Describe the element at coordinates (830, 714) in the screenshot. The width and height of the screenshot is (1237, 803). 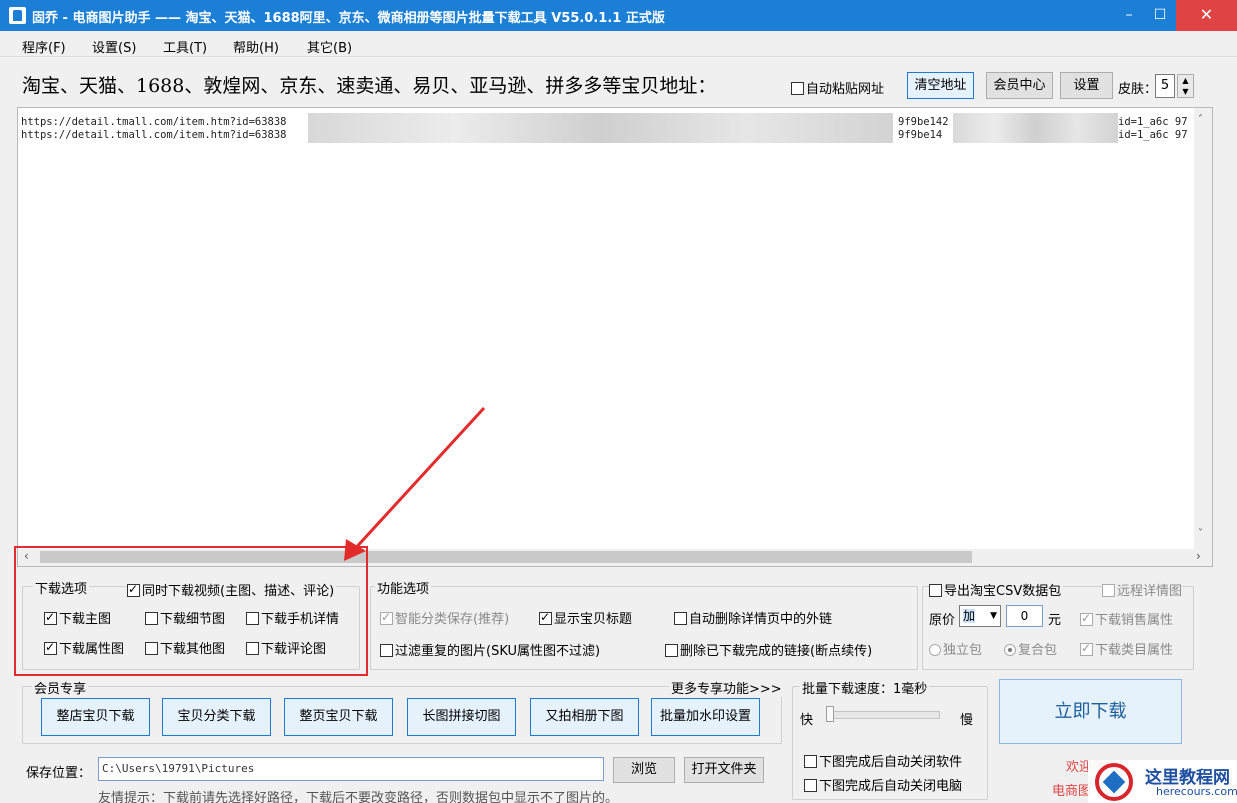
I see `speed-slider-thumb` at that location.